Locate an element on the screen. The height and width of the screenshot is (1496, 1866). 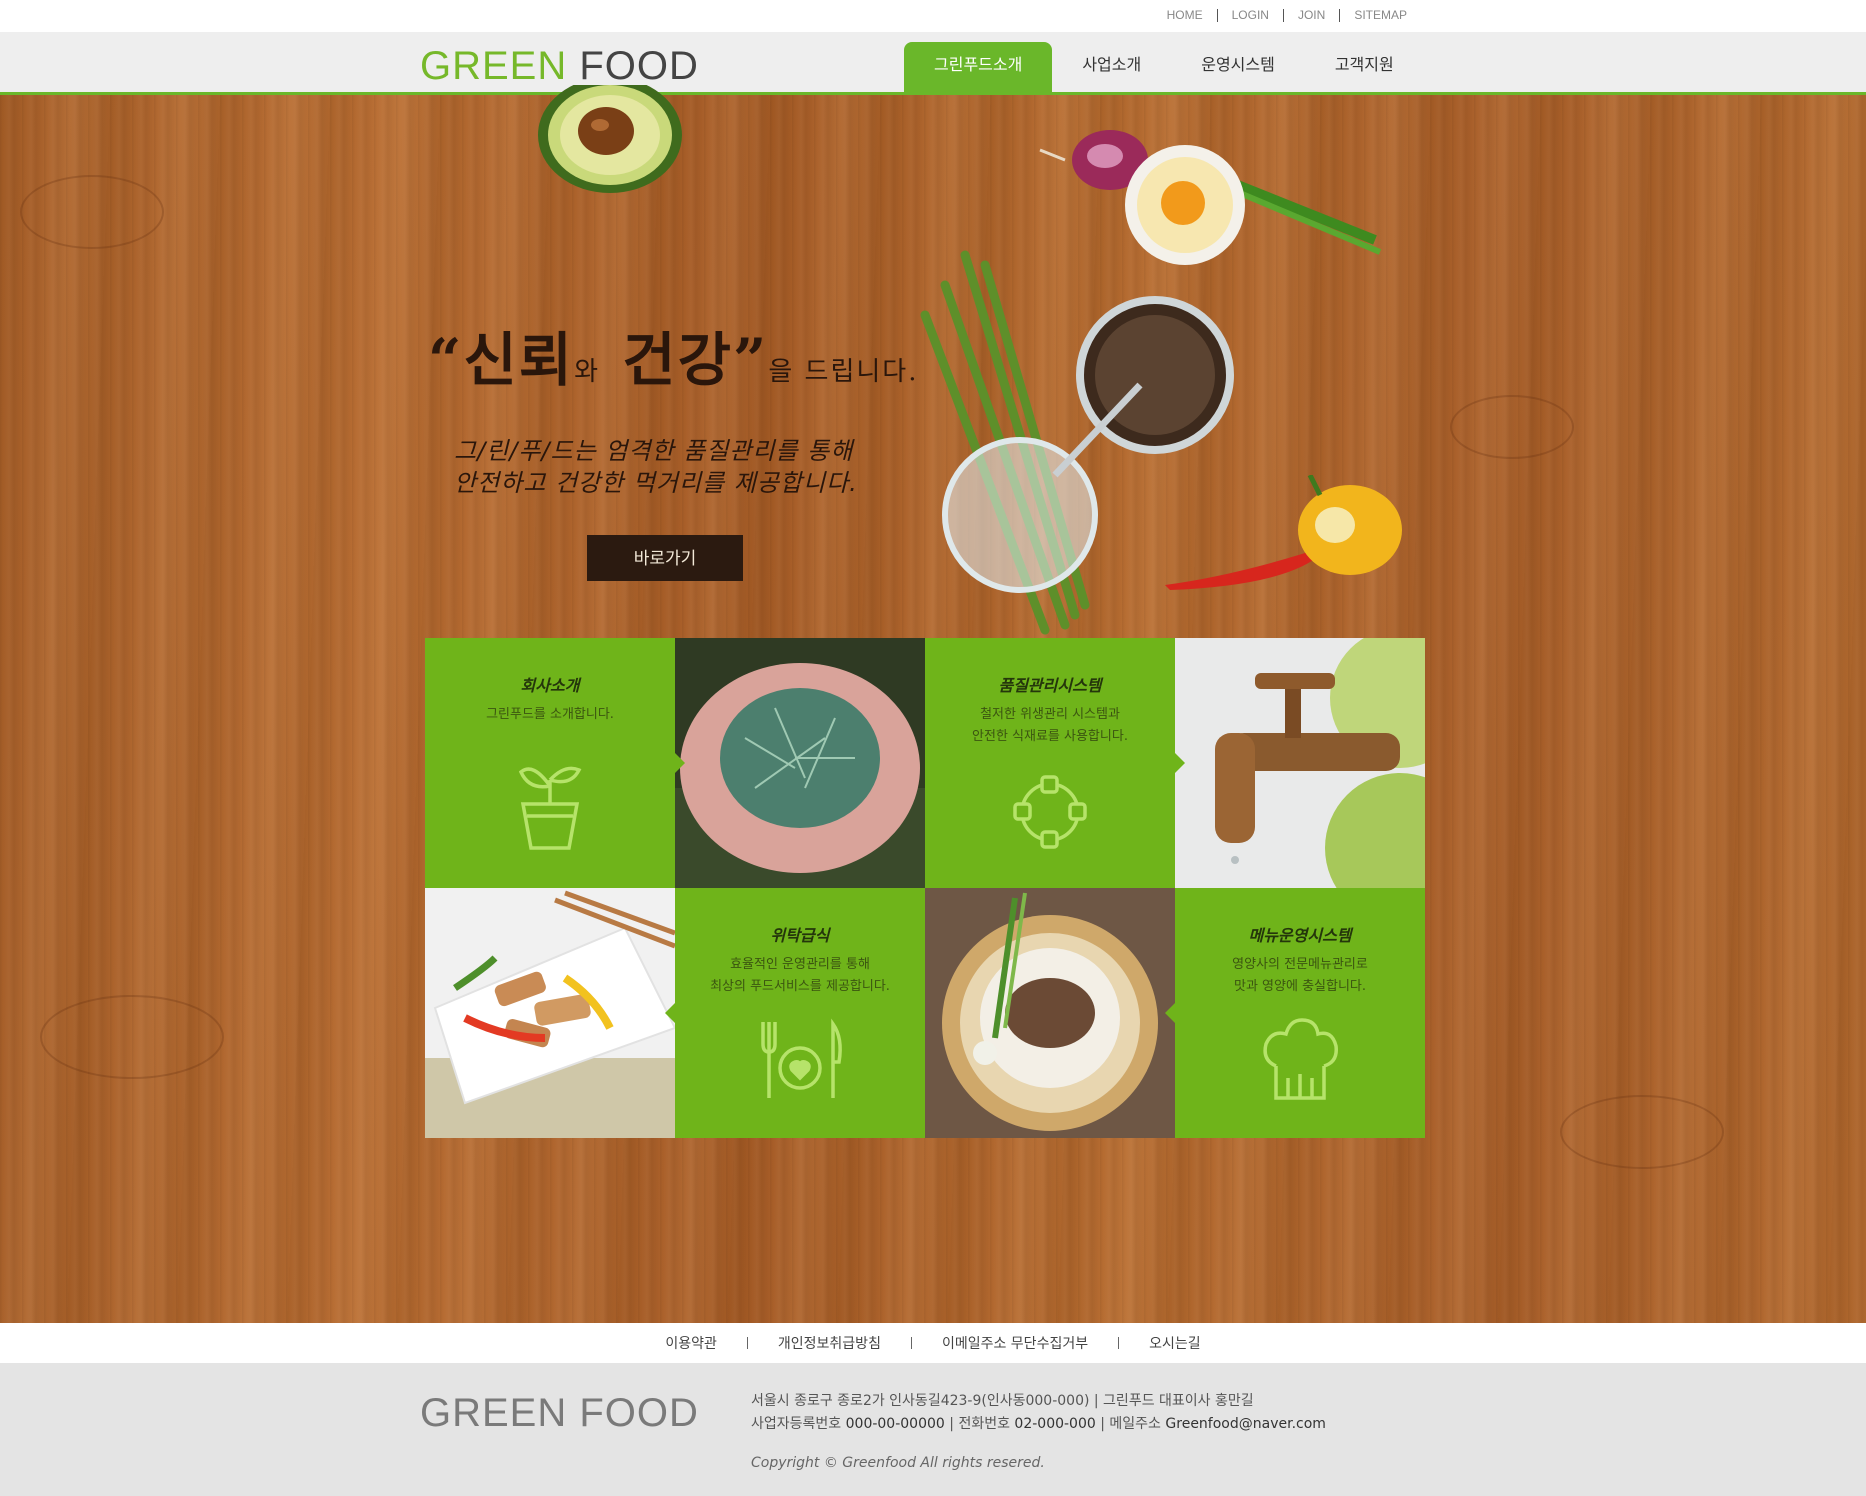
hero-headline: “신뢰와 건강”을 드립니다. is located at coordinates (673, 355).